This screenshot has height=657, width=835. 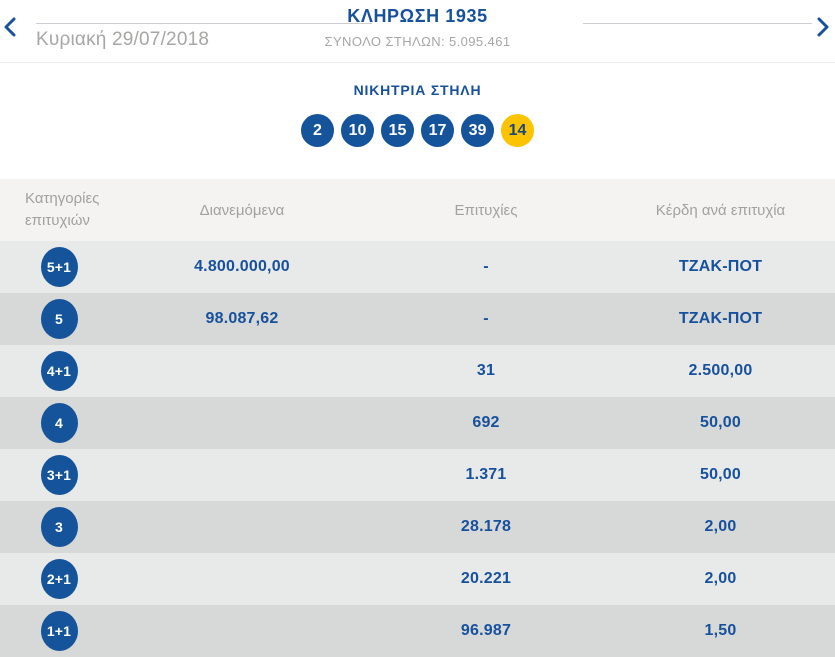 I want to click on column-header-distributed: Διανεμόμενα, so click(x=242, y=210).